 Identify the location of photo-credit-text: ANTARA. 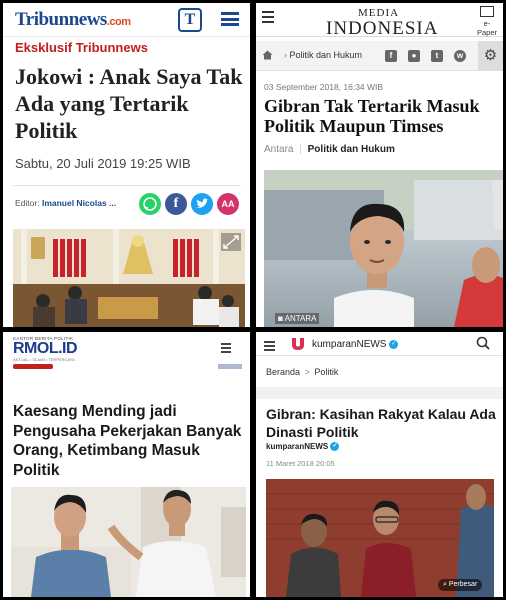
(300, 318).